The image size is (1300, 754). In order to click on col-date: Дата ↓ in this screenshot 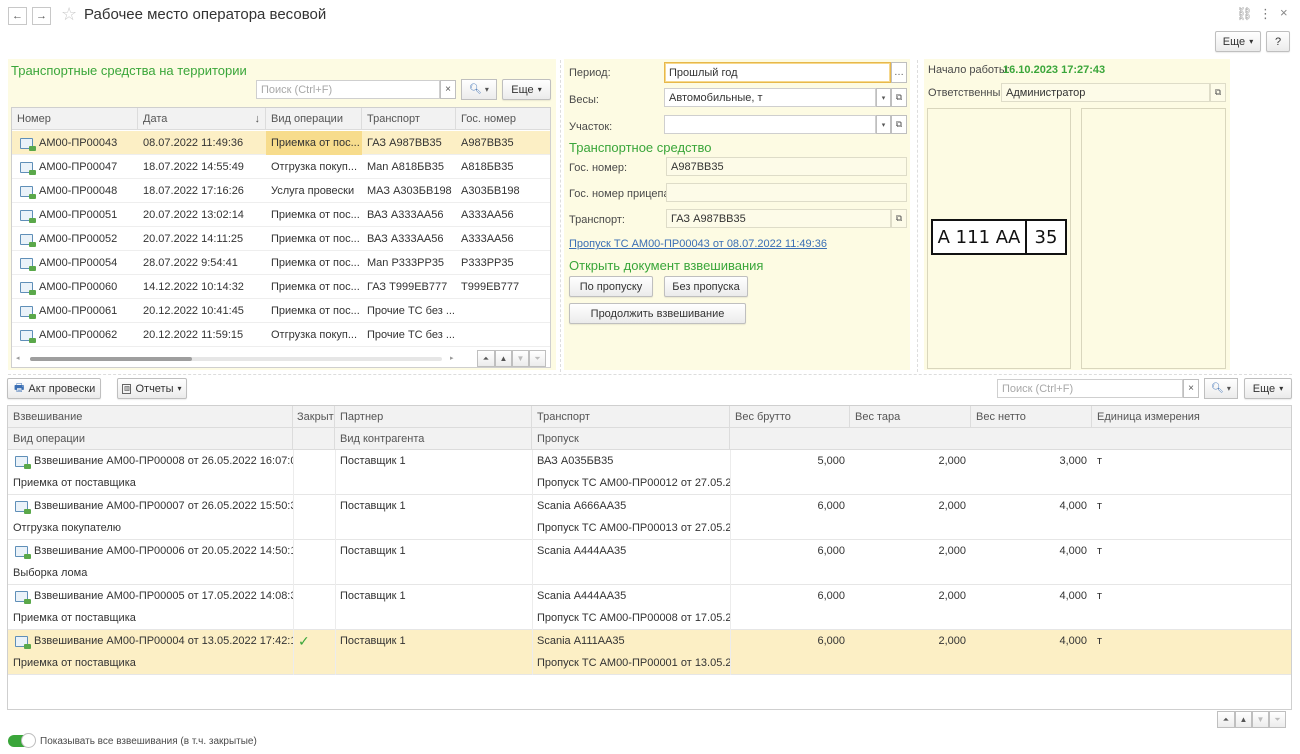, I will do `click(202, 119)`.